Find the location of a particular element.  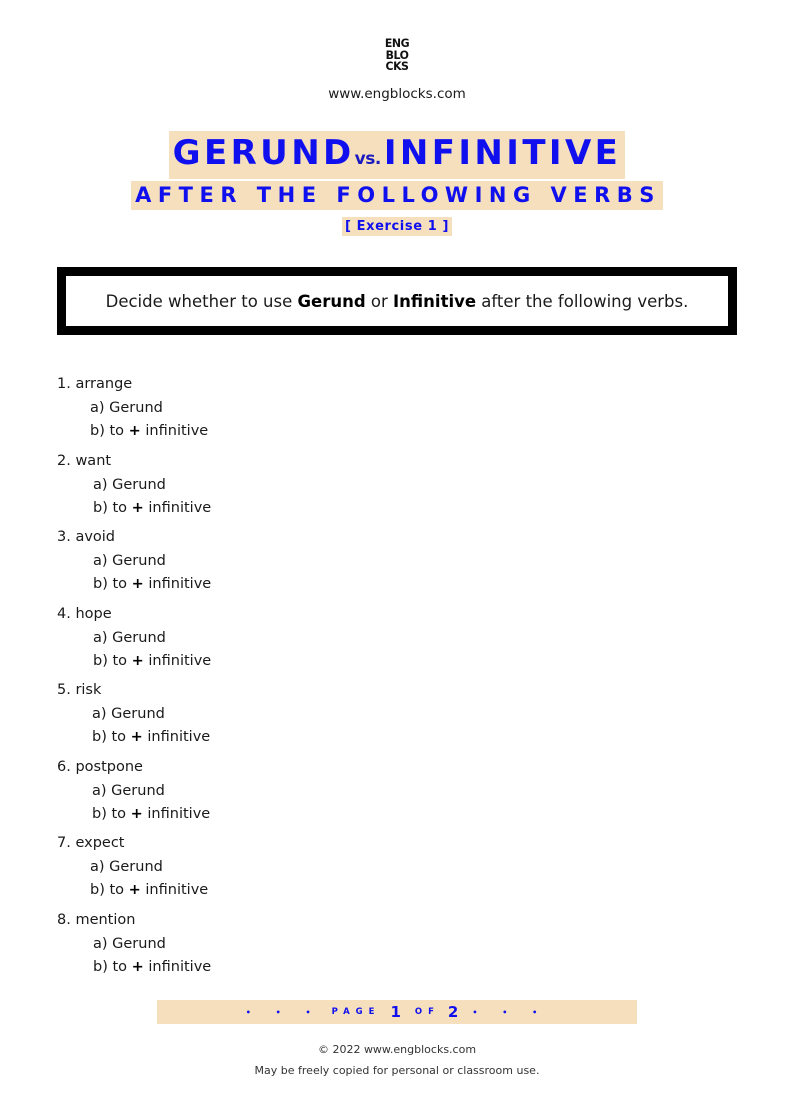

page-subtitle: AFTER THE FOLLOWING VERBS is located at coordinates (397, 195).